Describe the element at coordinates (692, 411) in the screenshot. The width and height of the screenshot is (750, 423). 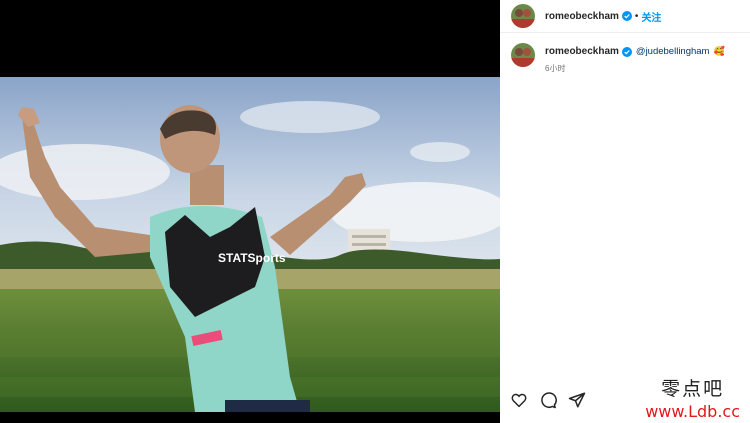
I see `watermark-line2: www.Ldb.cc` at that location.